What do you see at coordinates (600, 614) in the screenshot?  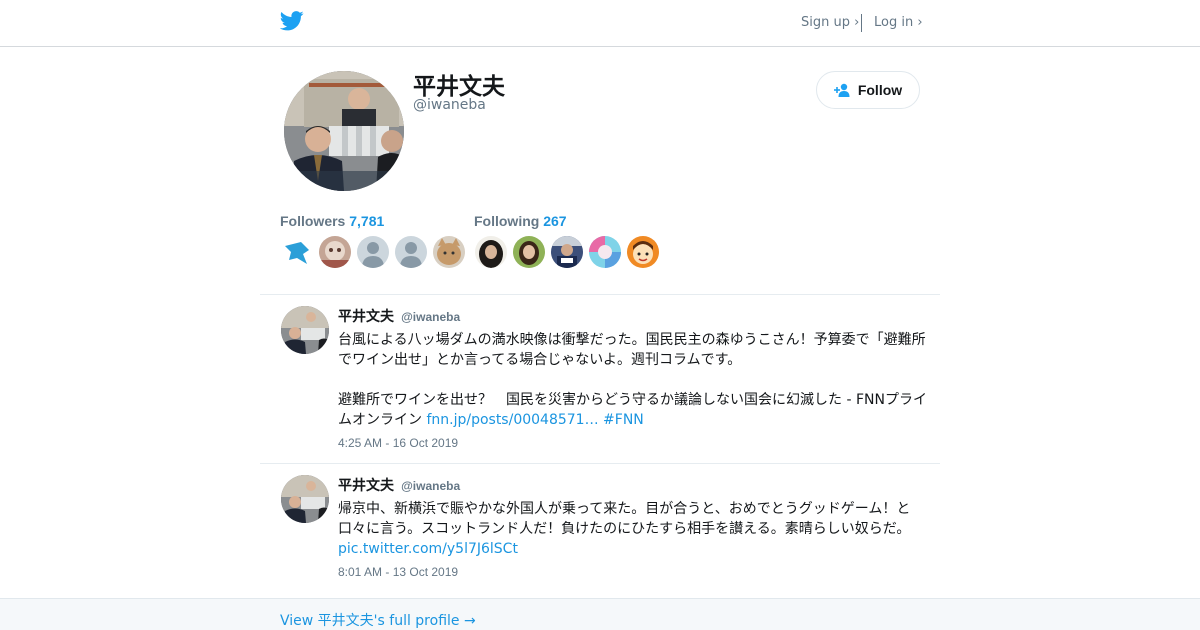 I see `footer-bar: View 平井文夫's full profile →` at bounding box center [600, 614].